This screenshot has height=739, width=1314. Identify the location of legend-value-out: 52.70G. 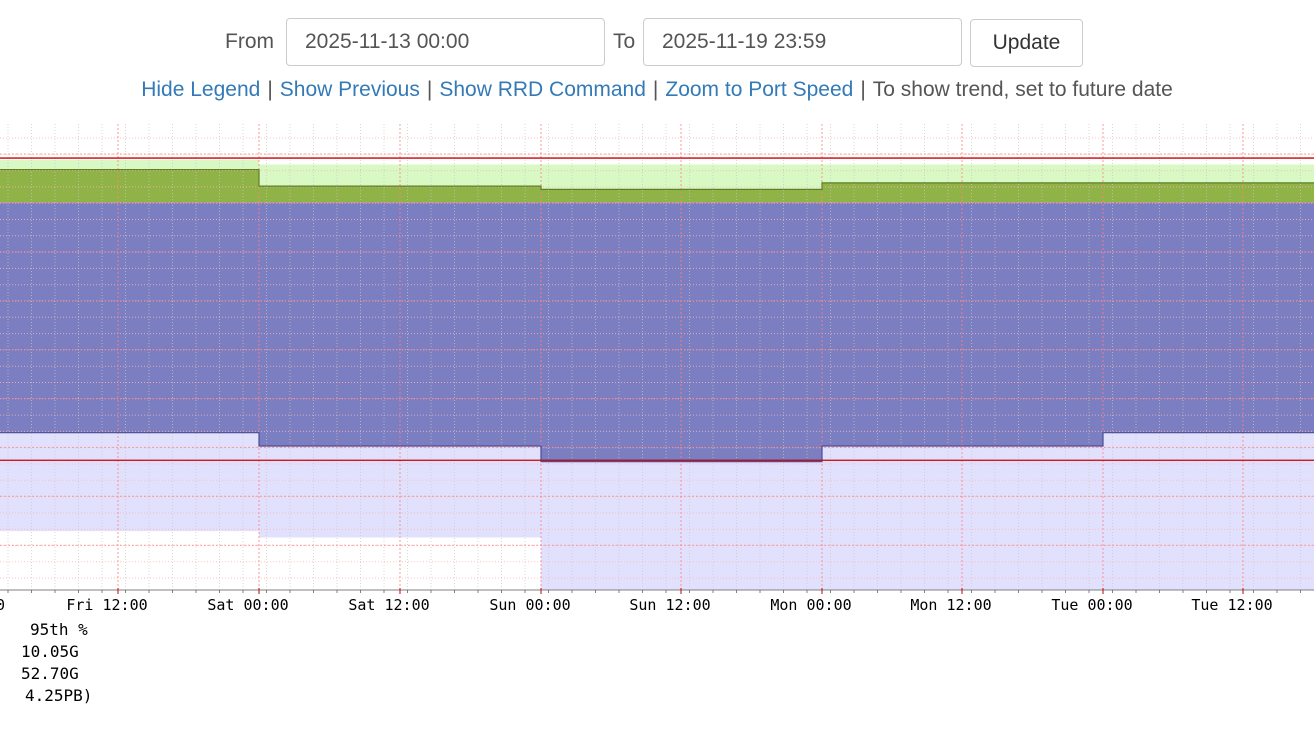
(50, 673).